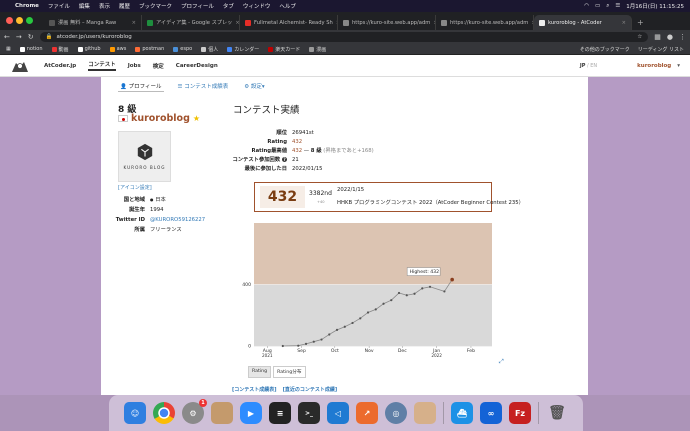 The width and height of the screenshot is (690, 431). Describe the element at coordinates (655, 6) in the screenshot. I see `menubar-clock: 1月16日(日) 11:15:25` at that location.